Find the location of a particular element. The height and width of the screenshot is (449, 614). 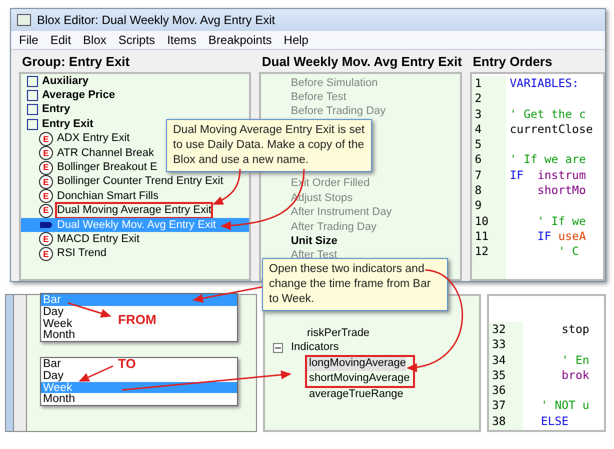

event-item: Before Trading Day is located at coordinates (323, 112).